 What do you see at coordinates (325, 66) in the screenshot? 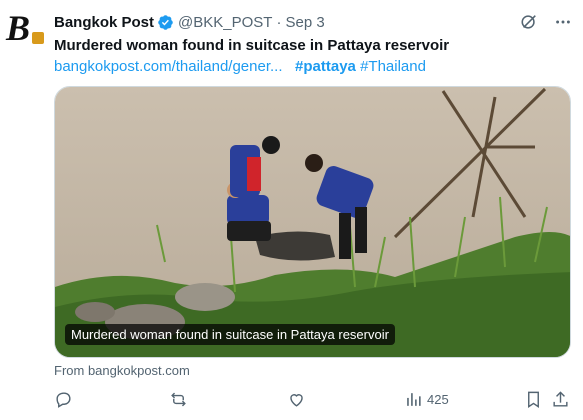
I see `hashtag-pattaya: #pattaya` at bounding box center [325, 66].